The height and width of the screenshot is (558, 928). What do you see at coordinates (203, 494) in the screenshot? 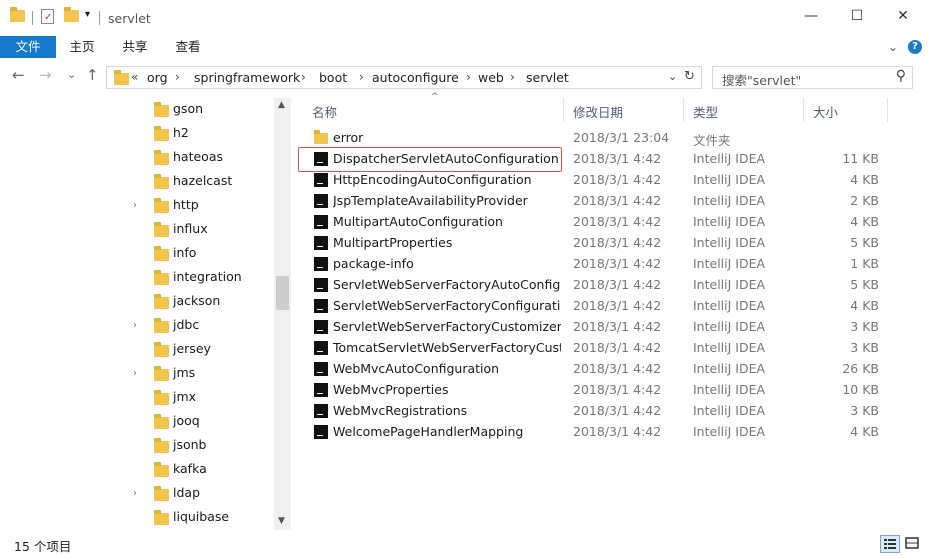
I see `nav-item-ldap: › ldap` at bounding box center [203, 494].